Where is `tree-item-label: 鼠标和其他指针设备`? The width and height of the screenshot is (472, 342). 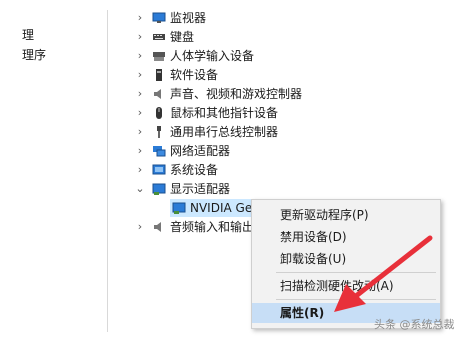
tree-item-label: 鼠标和其他指针设备 is located at coordinates (224, 113).